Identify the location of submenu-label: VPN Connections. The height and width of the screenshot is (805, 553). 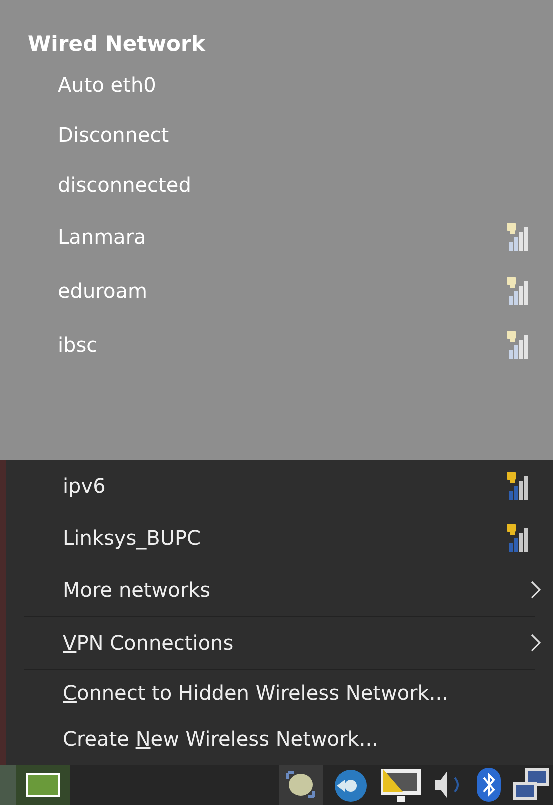
(148, 643).